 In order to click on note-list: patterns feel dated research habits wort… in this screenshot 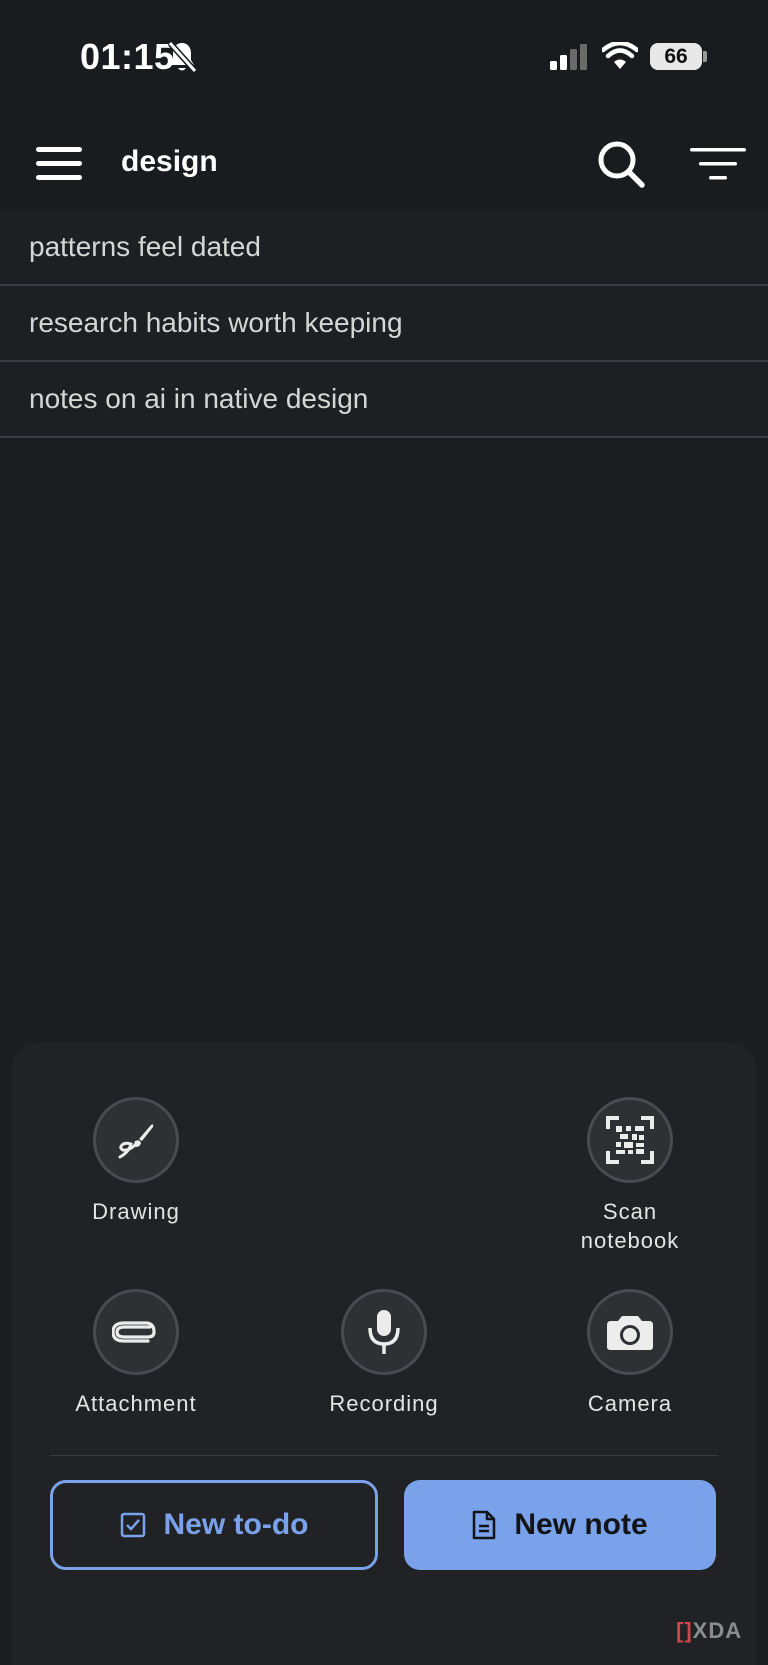, I will do `click(384, 324)`.